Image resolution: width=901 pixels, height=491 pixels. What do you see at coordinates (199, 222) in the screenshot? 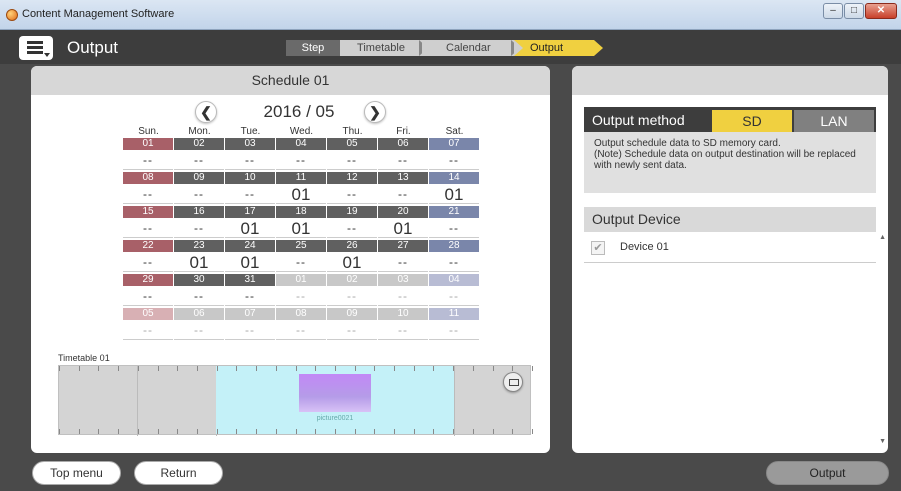
I see `calendar-day-cell: 16 --` at bounding box center [199, 222].